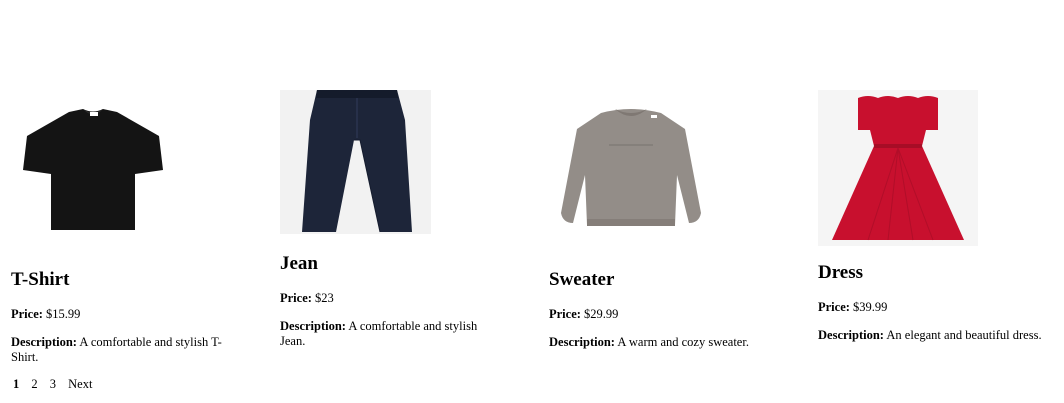  What do you see at coordinates (93, 171) in the screenshot?
I see `black-tshirt-image` at bounding box center [93, 171].